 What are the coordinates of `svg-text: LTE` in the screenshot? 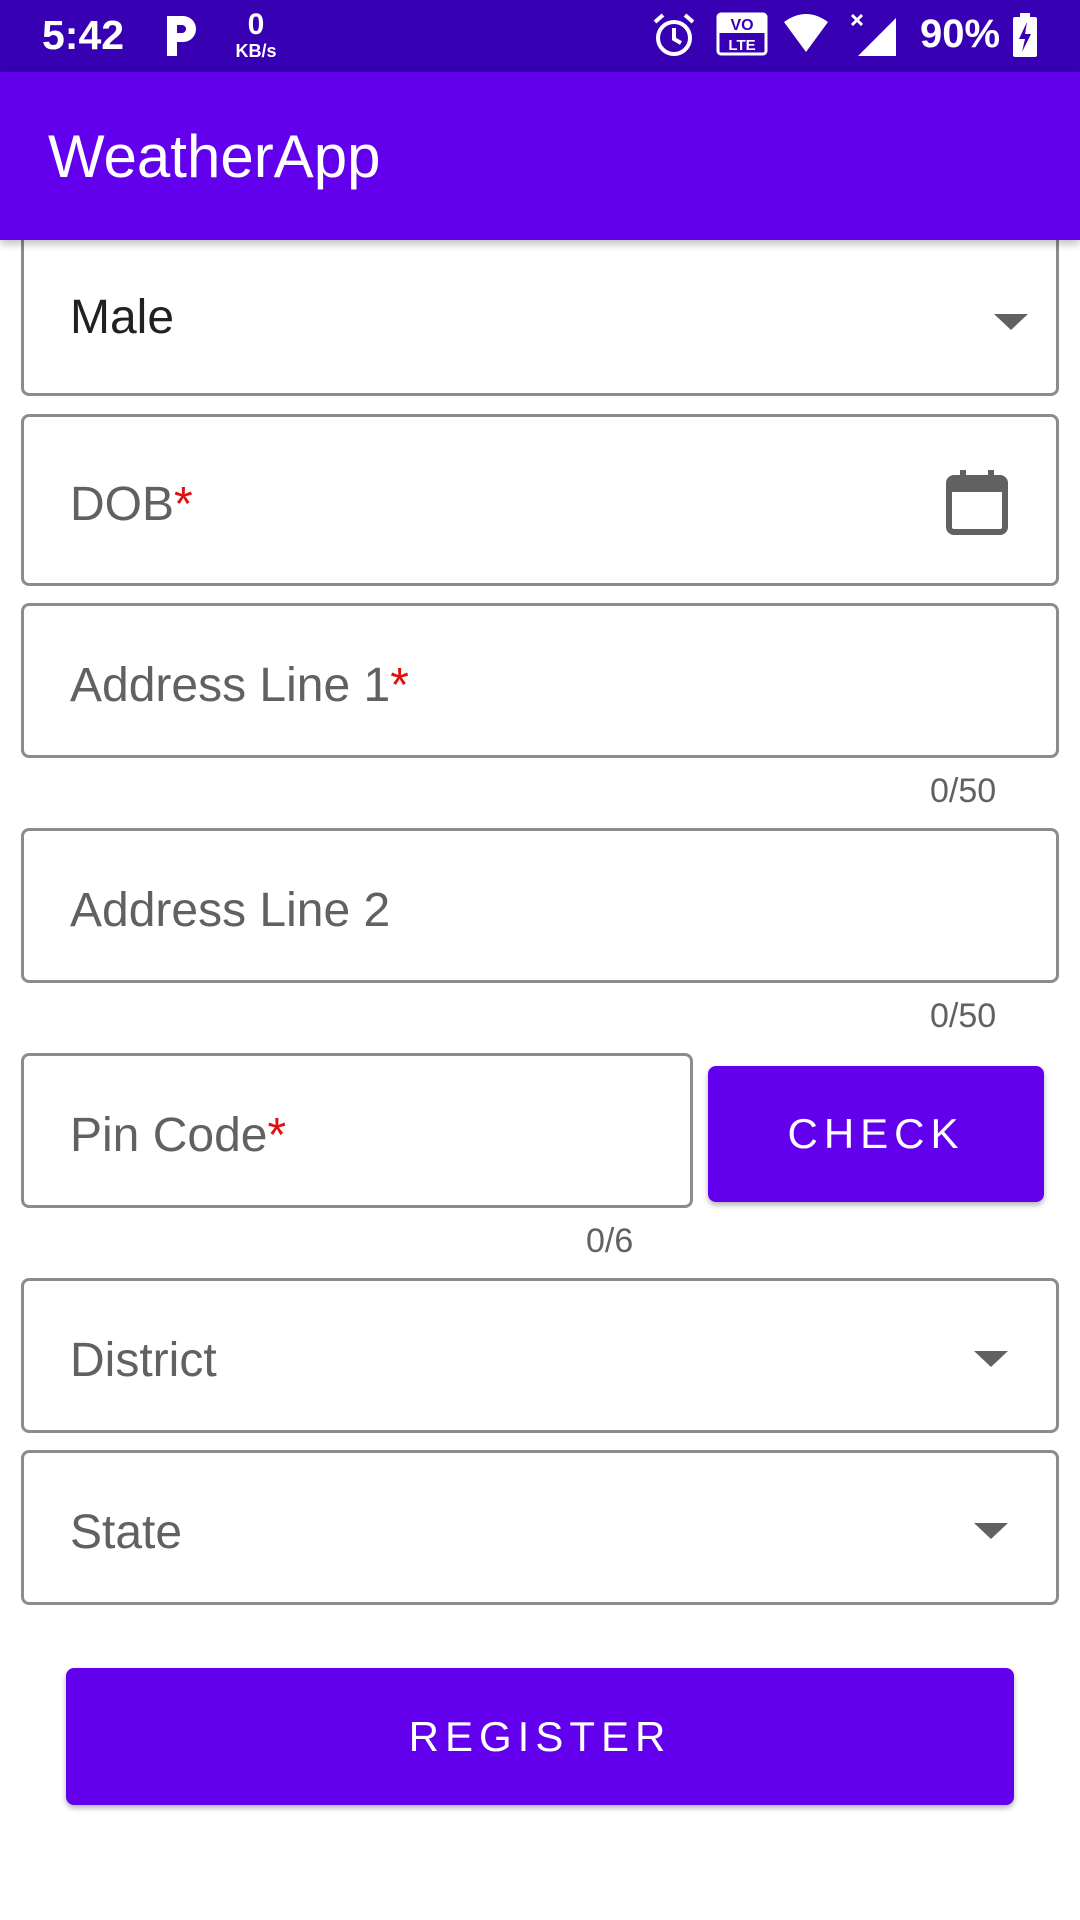 It's located at (741, 45).